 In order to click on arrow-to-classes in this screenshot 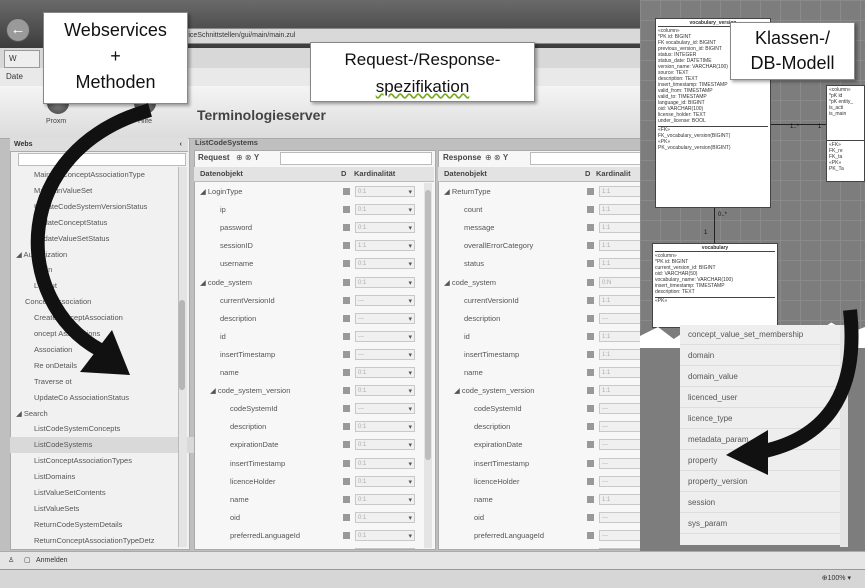, I will do `click(808, 384)`.